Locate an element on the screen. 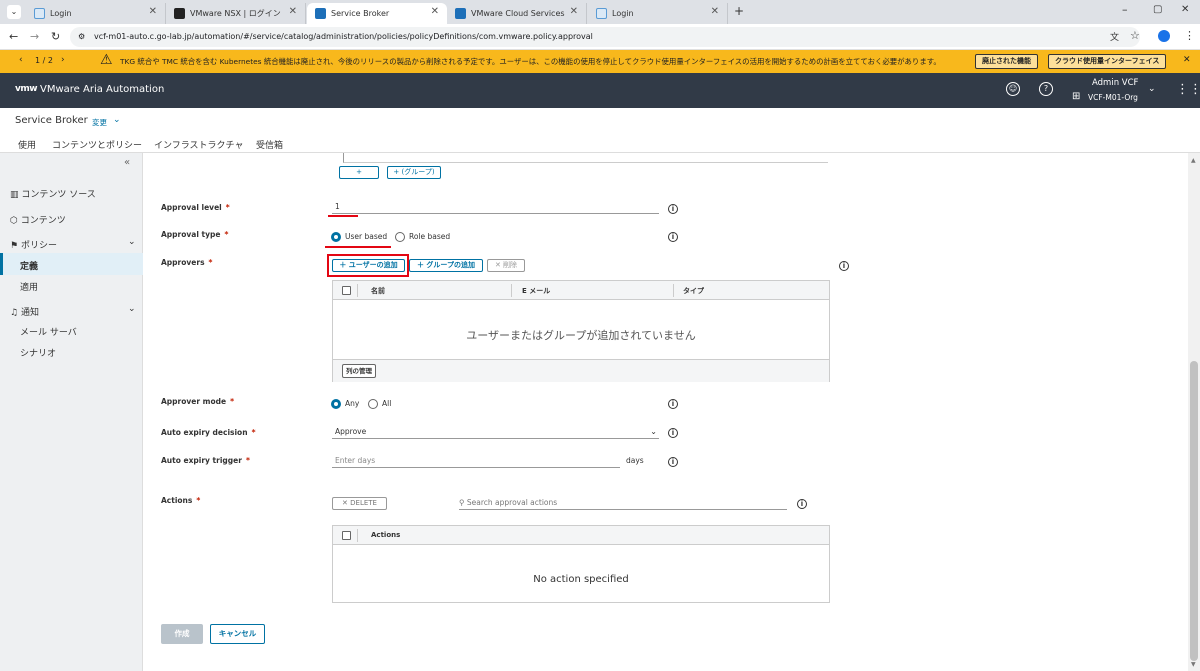 Image resolution: width=1200 pixels, height=671 pixels. banner-prev-icon: ‹ is located at coordinates (21, 60).